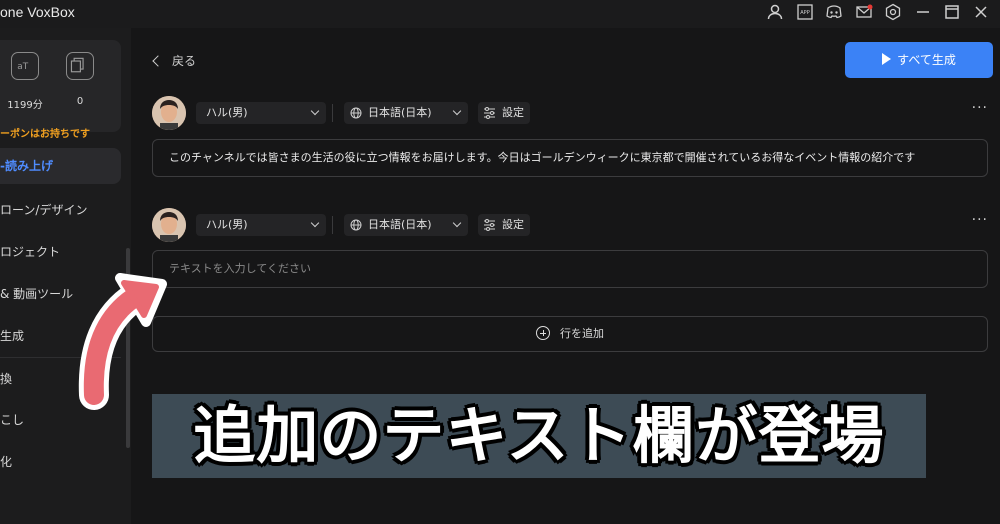  What do you see at coordinates (570, 269) in the screenshot?
I see `text-input: テキストを入力してください` at bounding box center [570, 269].